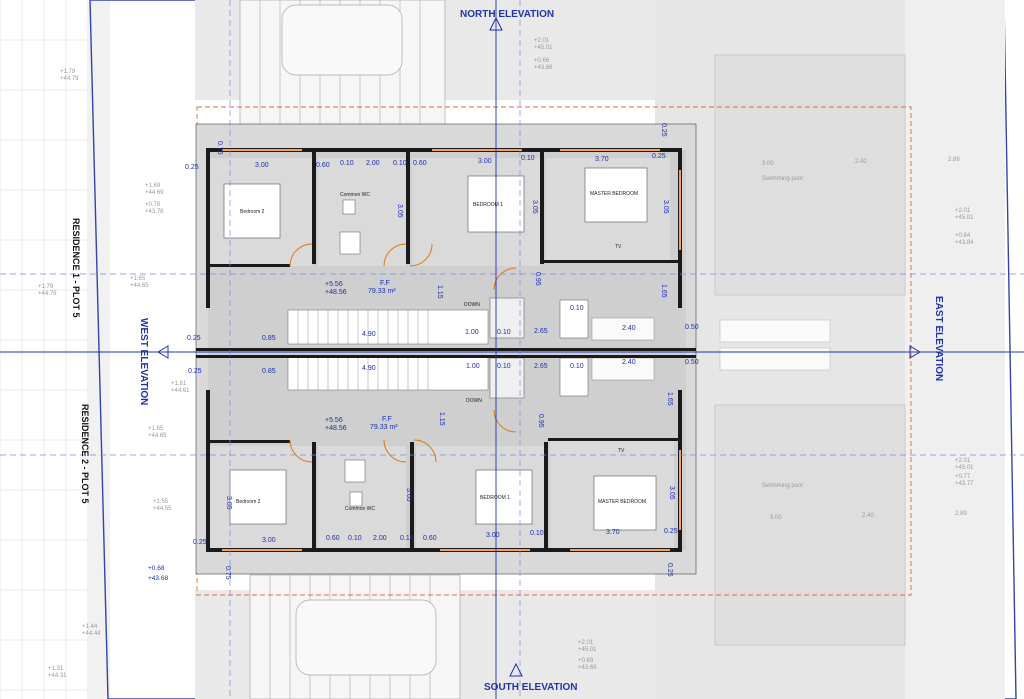  What do you see at coordinates (472, 305) in the screenshot?
I see `room-label-down-upper: DOWN` at bounding box center [472, 305].